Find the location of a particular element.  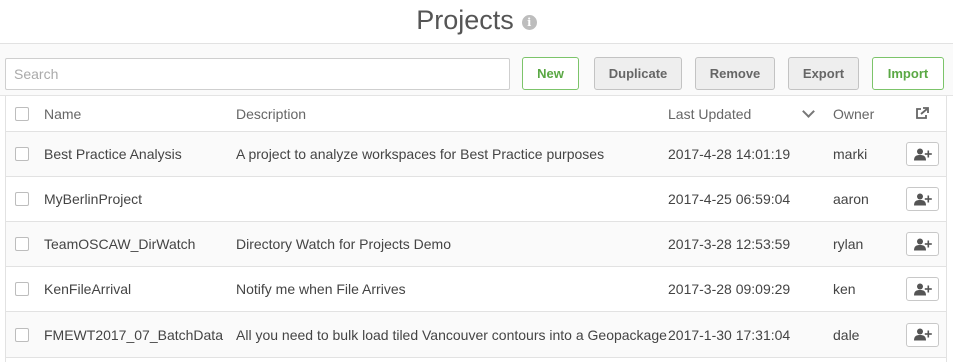

column-header-owner: Owner is located at coordinates (853, 113).